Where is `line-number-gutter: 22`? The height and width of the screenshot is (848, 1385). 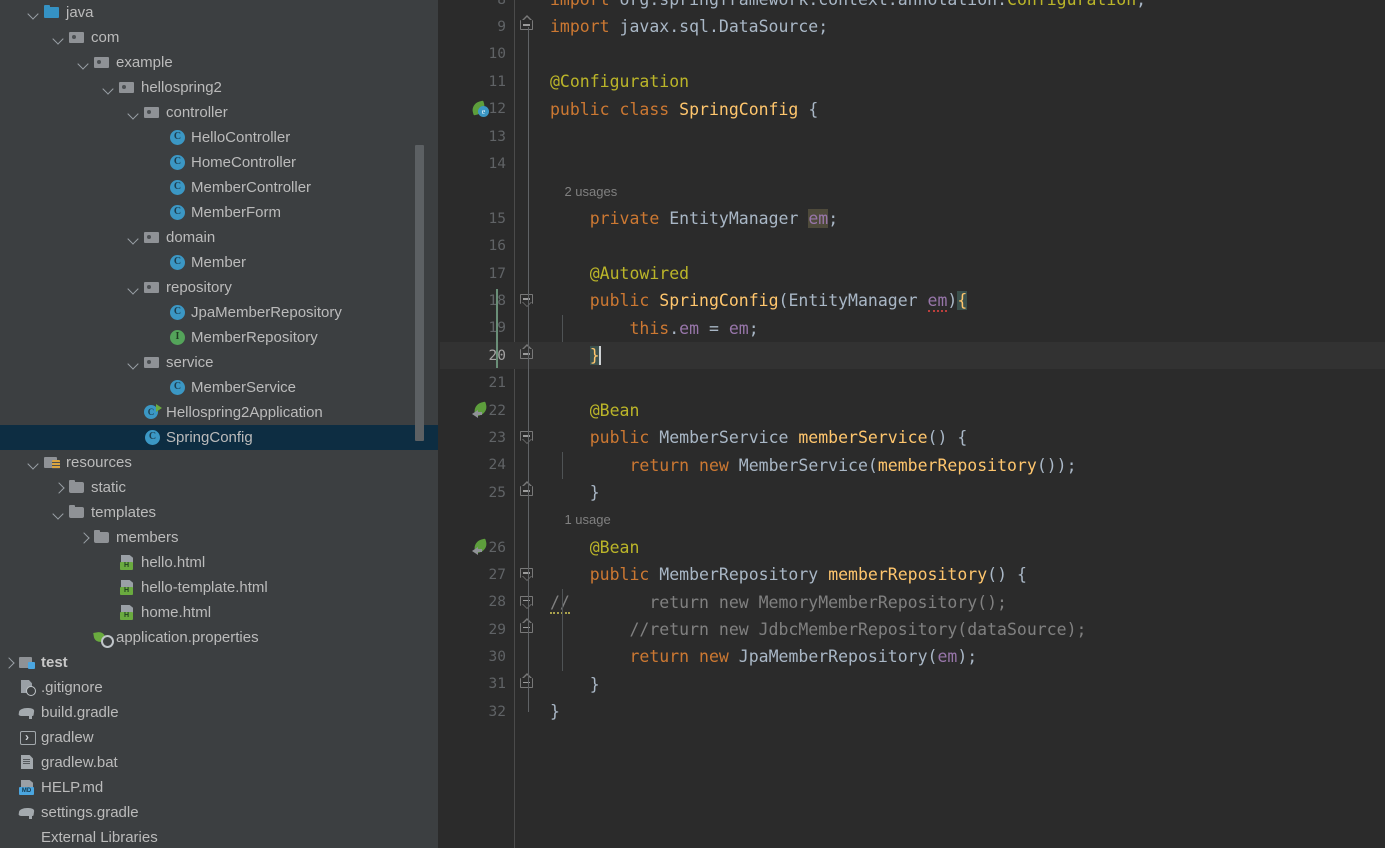
line-number-gutter: 22 is located at coordinates (476, 410).